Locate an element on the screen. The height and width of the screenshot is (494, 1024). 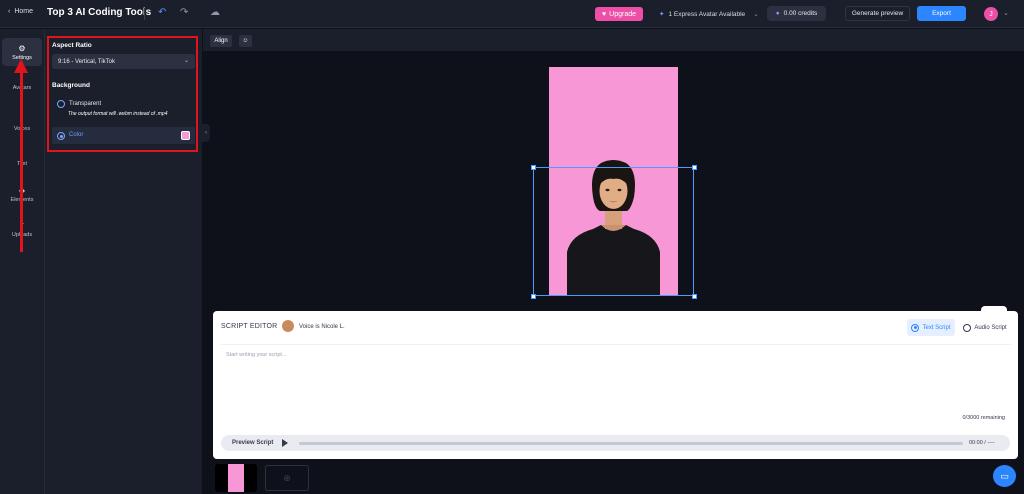
resize-handle-bottom-right is located at coordinates (694, 296).